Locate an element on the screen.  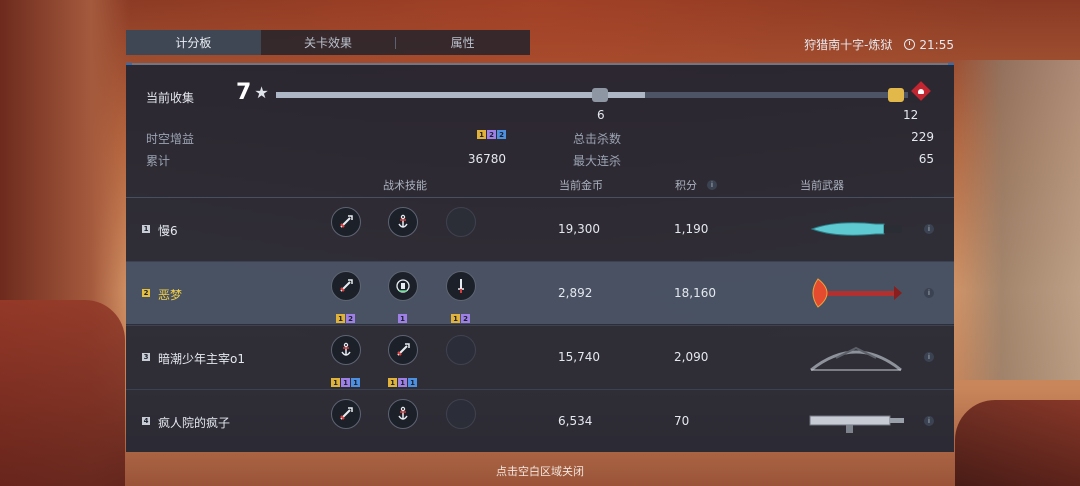
gold-chest-icon is located at coordinates (896, 95).